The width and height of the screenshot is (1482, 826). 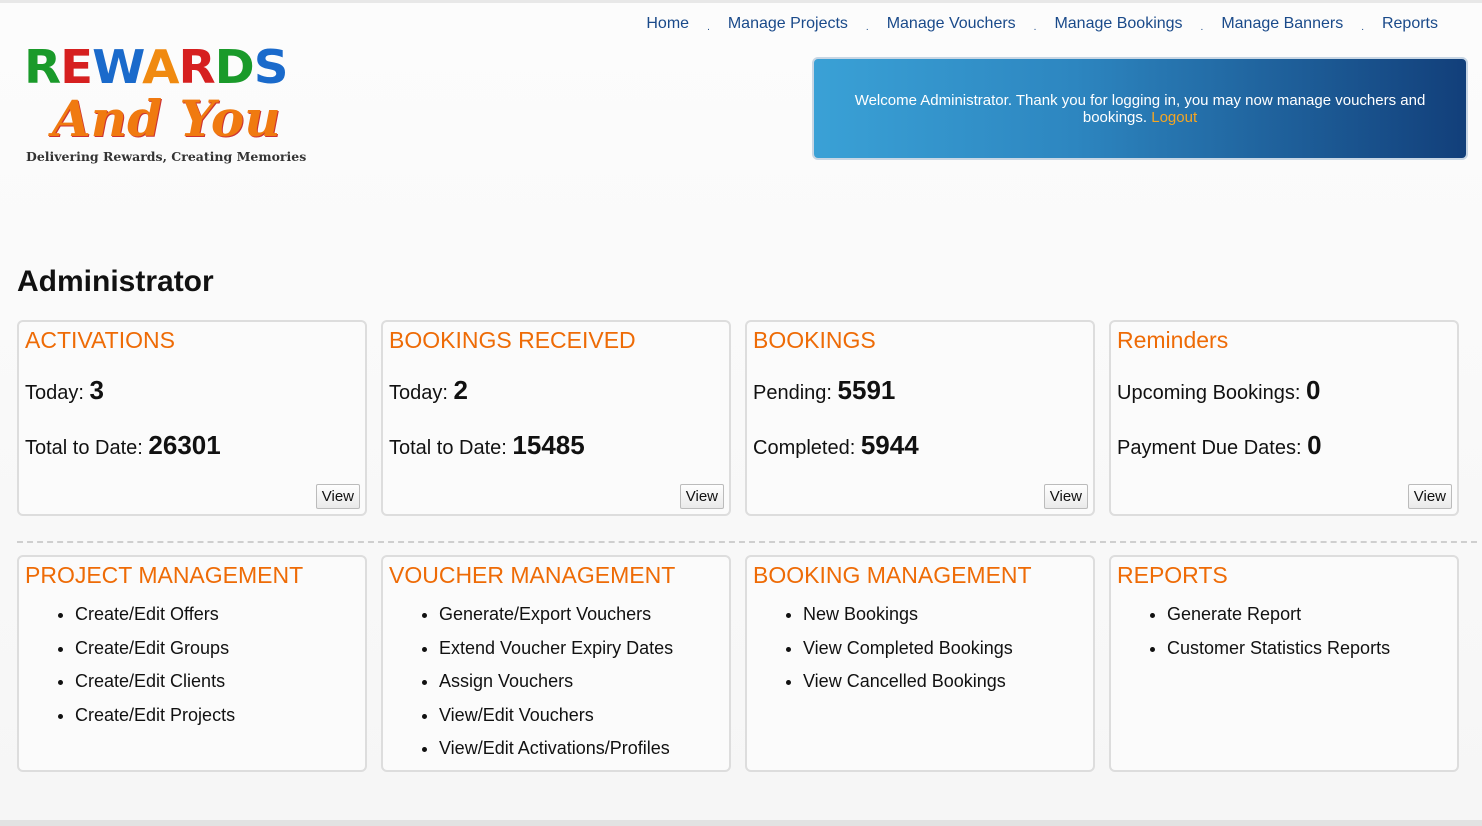 I want to click on list-item: View Completed Bookings, so click(x=908, y=655).